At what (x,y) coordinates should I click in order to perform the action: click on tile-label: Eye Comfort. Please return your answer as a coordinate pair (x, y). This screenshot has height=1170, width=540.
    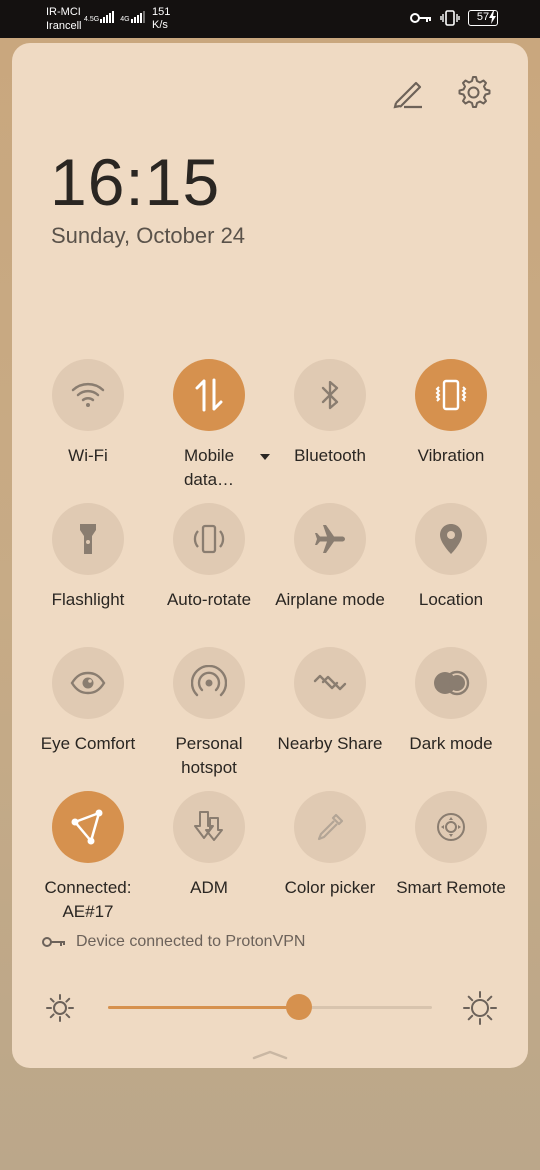
    Looking at the image, I should click on (88, 743).